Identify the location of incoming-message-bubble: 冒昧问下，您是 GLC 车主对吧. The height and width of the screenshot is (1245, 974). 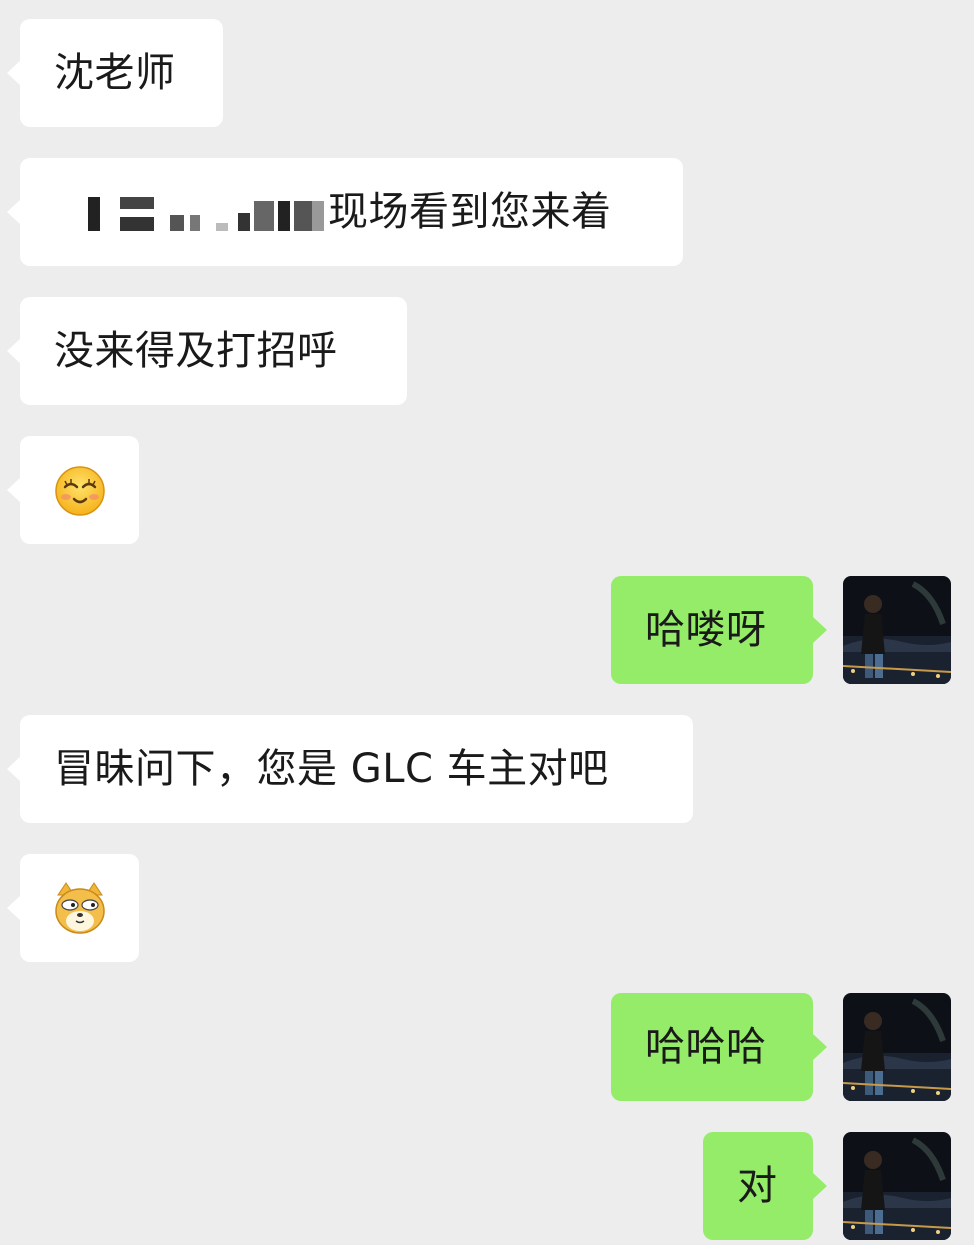
(350, 769).